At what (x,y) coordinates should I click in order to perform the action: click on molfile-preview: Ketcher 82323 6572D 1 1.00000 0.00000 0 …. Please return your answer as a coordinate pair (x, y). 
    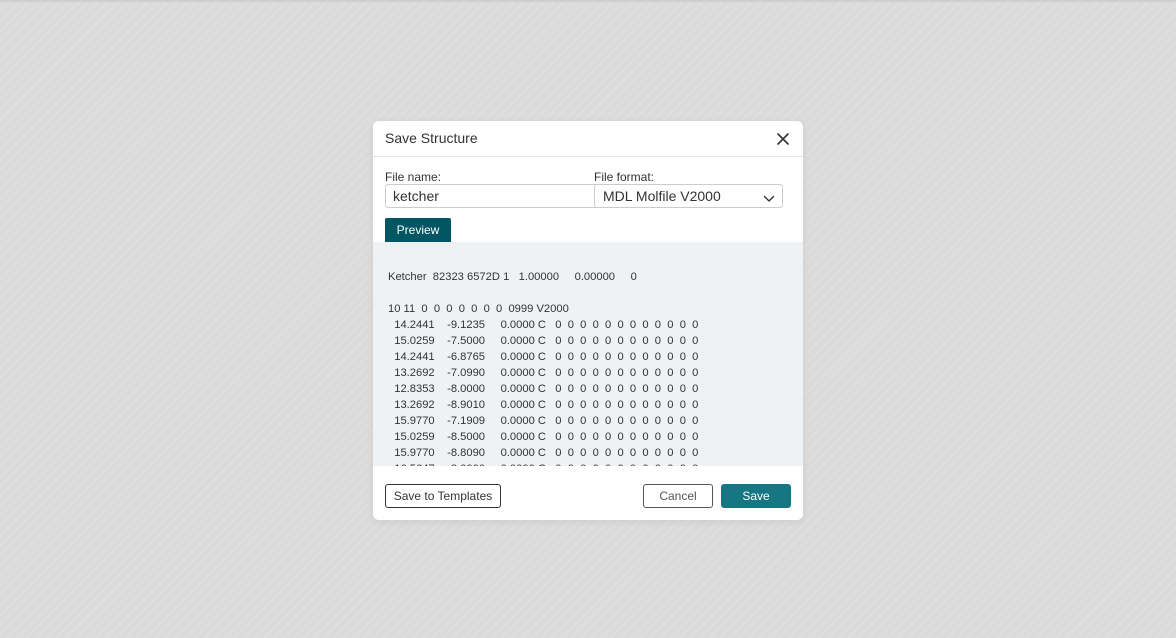
    Looking at the image, I should click on (588, 354).